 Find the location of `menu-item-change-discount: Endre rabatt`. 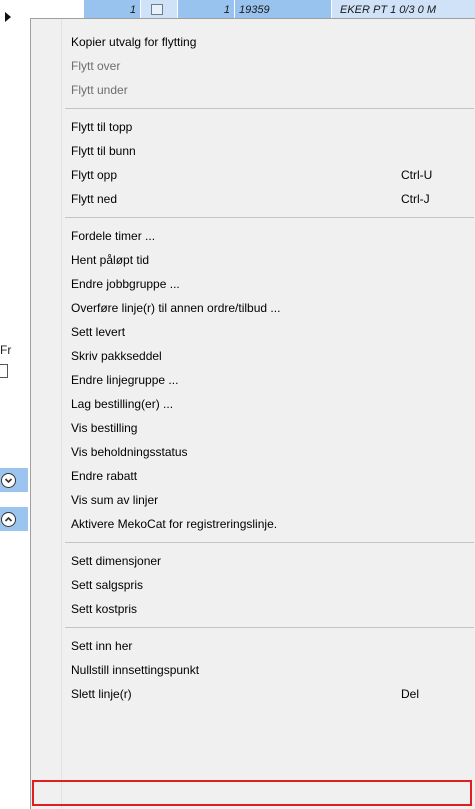

menu-item-change-discount: Endre rabatt is located at coordinates (253, 476).